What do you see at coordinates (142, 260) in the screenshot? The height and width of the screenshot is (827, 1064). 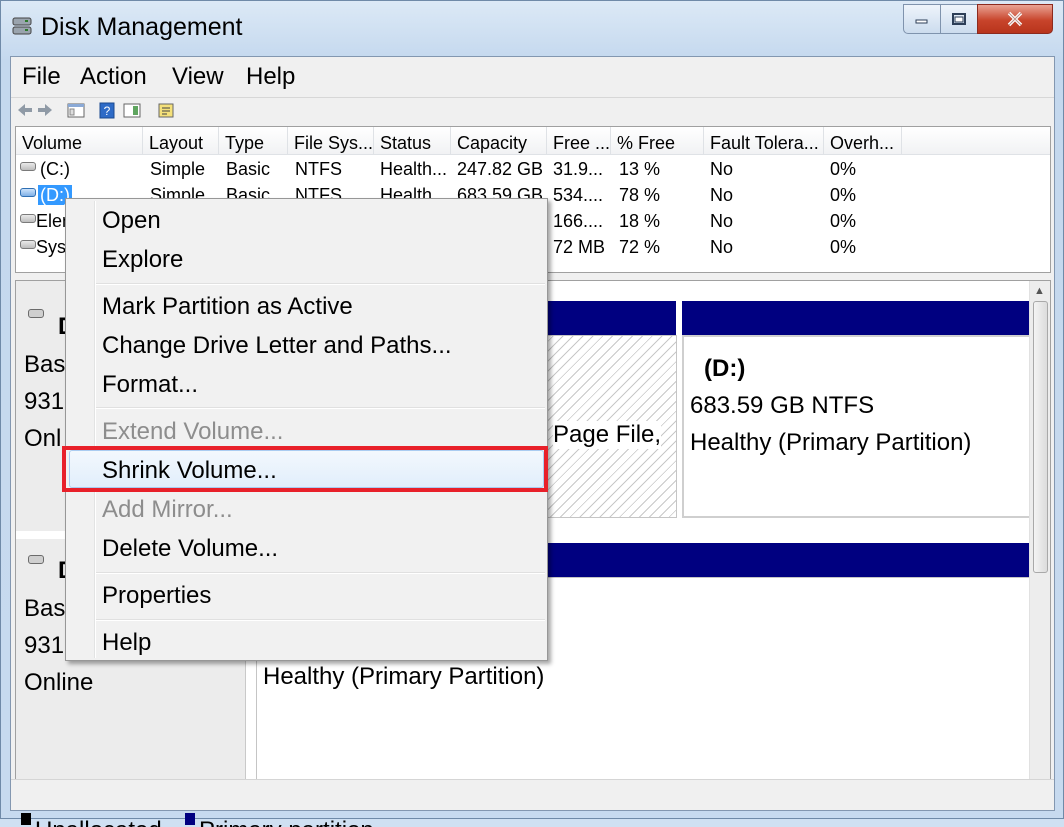 I see `menu-explore: Explore` at bounding box center [142, 260].